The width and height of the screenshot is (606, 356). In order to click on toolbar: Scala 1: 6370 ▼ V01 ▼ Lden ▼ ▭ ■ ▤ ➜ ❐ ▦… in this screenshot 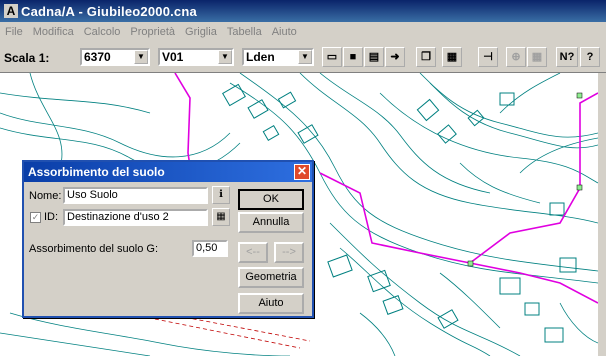, I will do `click(303, 57)`.